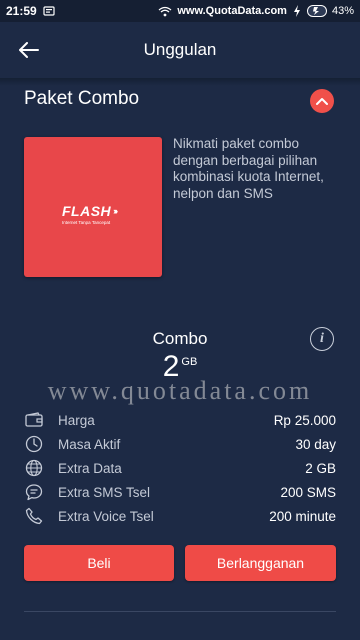 This screenshot has height=640, width=360. Describe the element at coordinates (180, 492) in the screenshot. I see `detail-row-extra-sms: Extra SMS Tsel 200 SMS` at that location.